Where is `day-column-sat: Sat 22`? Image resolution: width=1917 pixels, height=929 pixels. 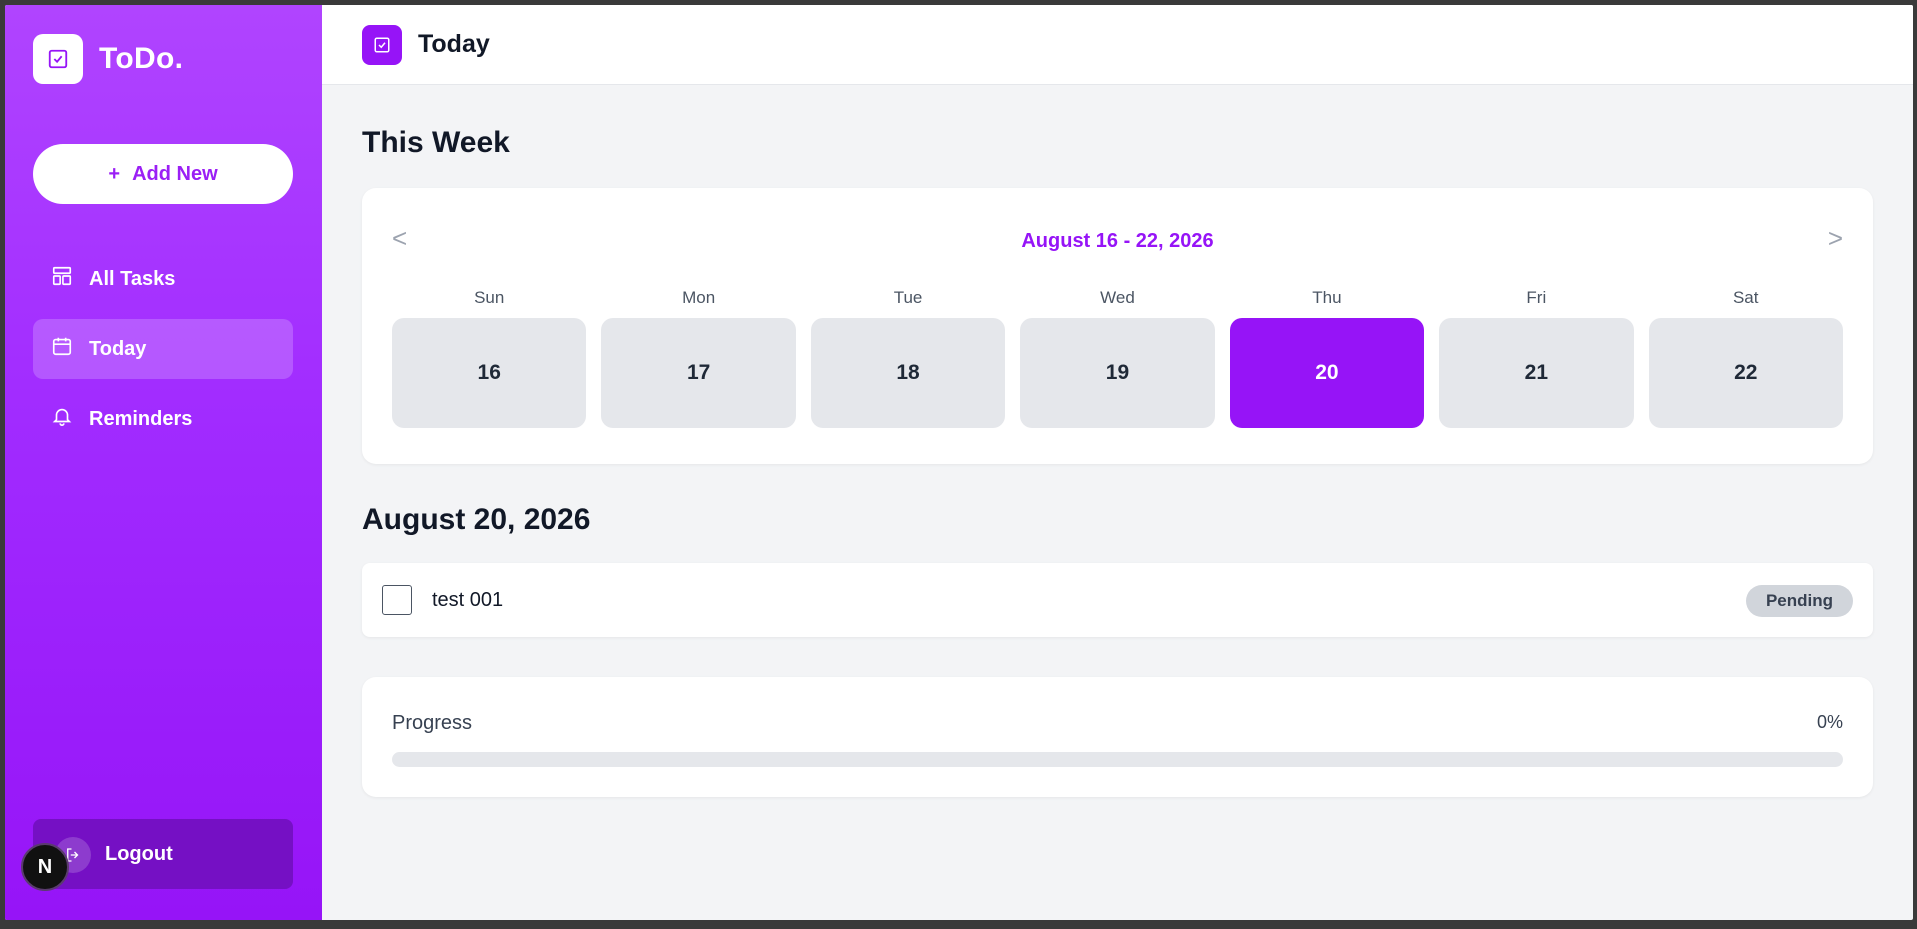 day-column-sat: Sat 22 is located at coordinates (1745, 358).